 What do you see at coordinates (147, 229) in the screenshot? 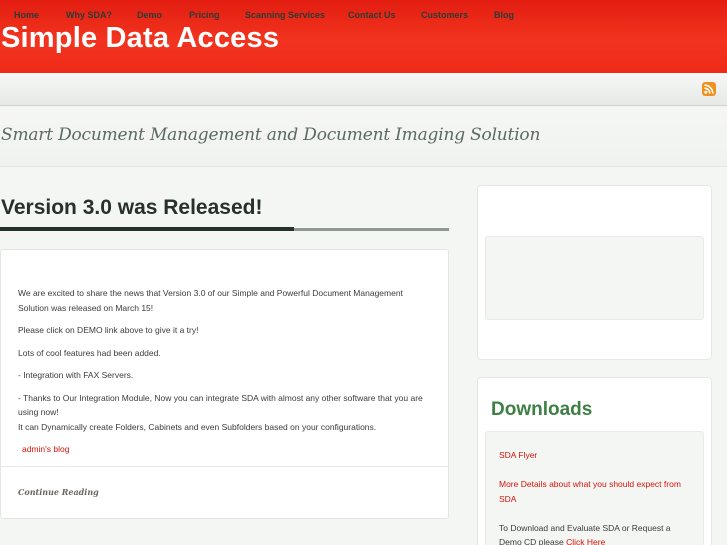
I see `title-underline` at bounding box center [147, 229].